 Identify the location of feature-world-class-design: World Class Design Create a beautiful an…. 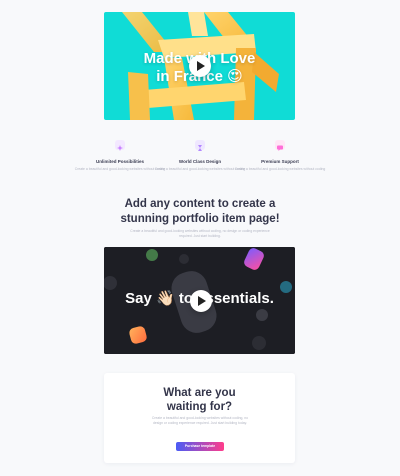
(200, 155).